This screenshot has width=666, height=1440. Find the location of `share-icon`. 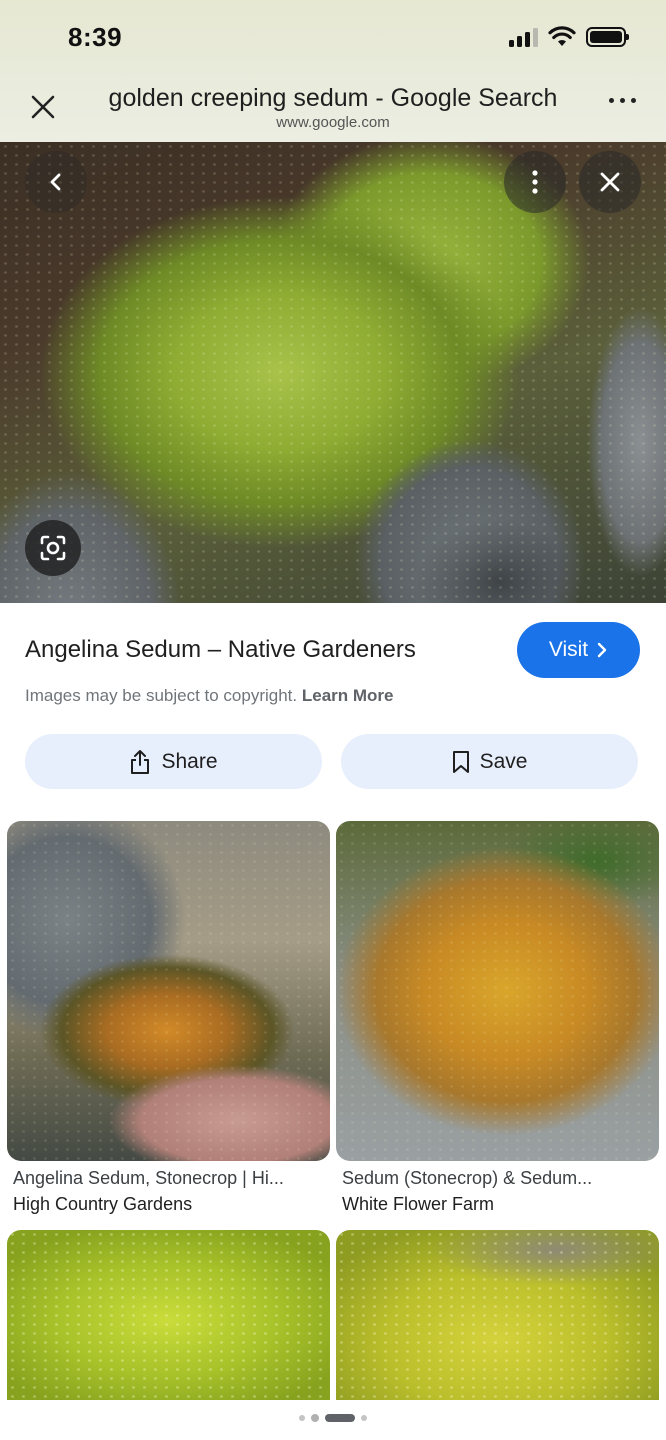

share-icon is located at coordinates (140, 761).